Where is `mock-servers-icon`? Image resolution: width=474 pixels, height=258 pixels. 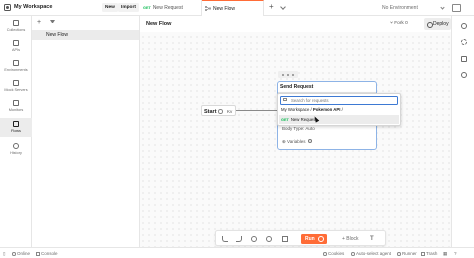
mock-servers-icon is located at coordinates (16, 83).